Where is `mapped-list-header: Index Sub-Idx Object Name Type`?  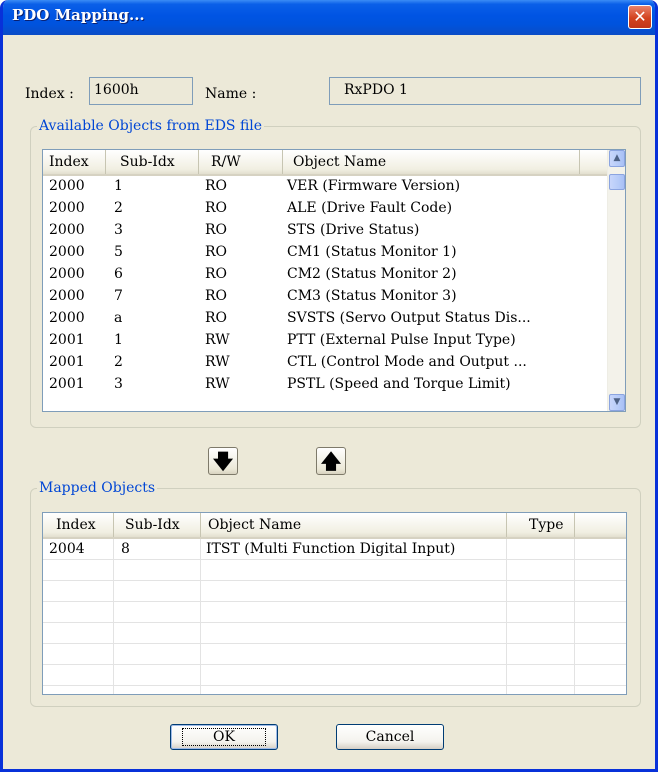
mapped-list-header: Index Sub-Idx Object Name Type is located at coordinates (334, 526).